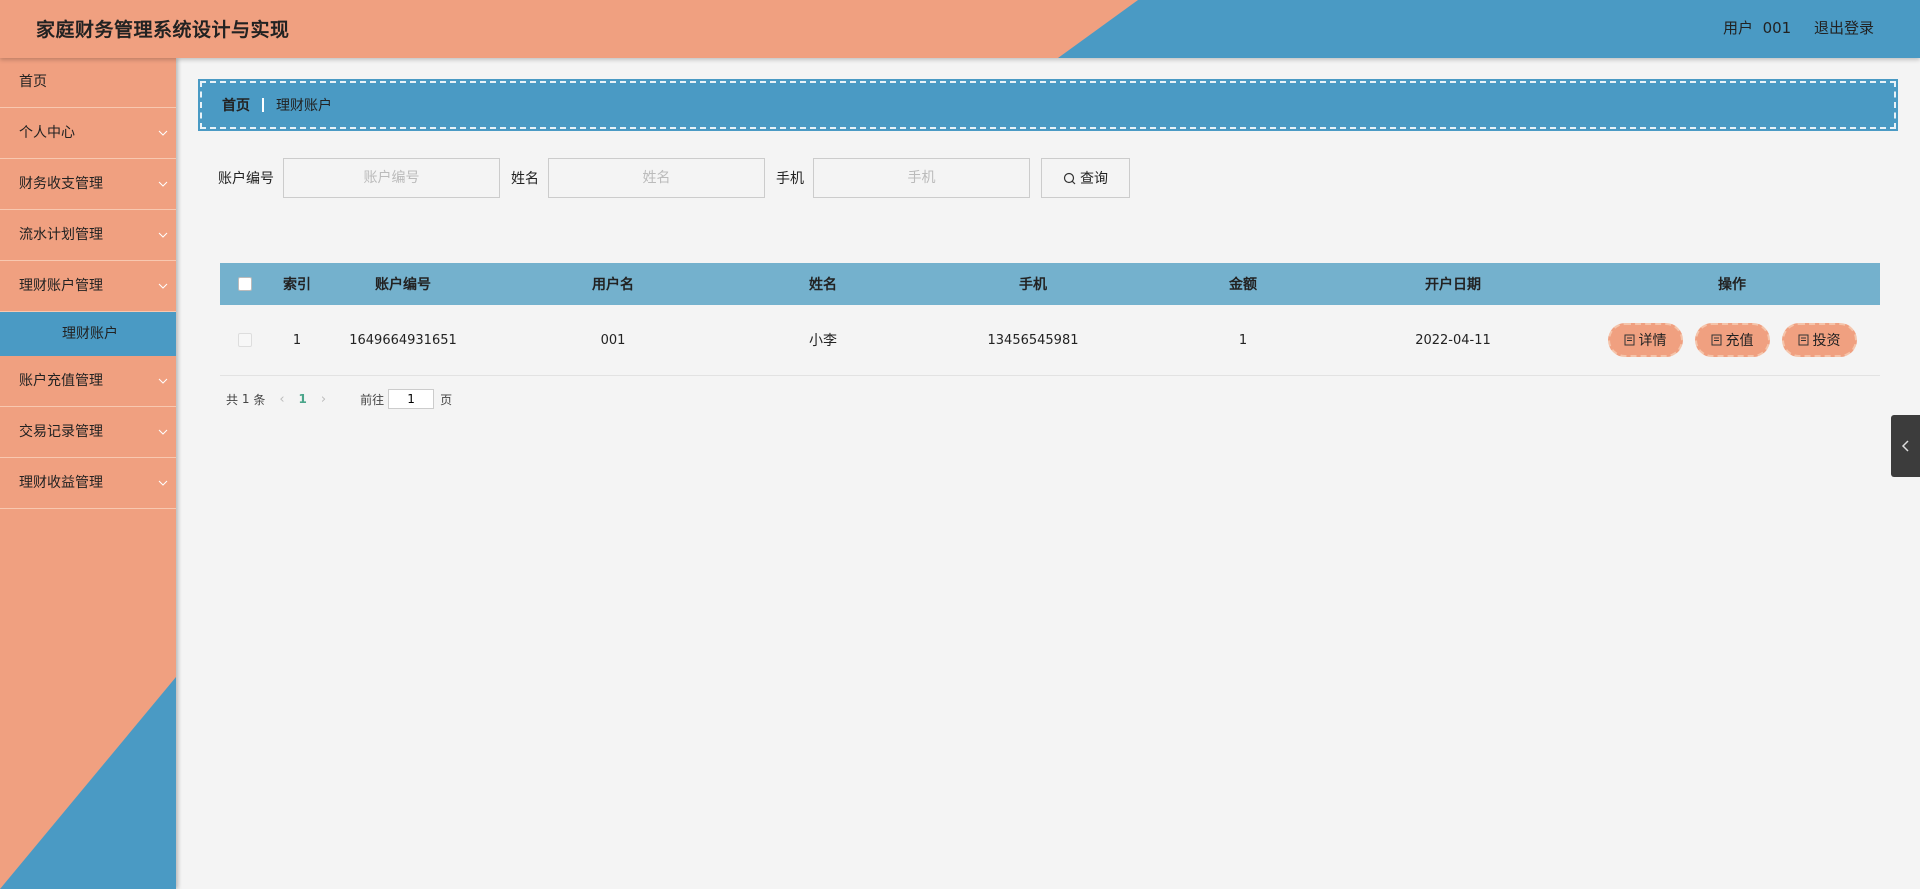  What do you see at coordinates (446, 399) in the screenshot?
I see `goto-suffix: 页` at bounding box center [446, 399].